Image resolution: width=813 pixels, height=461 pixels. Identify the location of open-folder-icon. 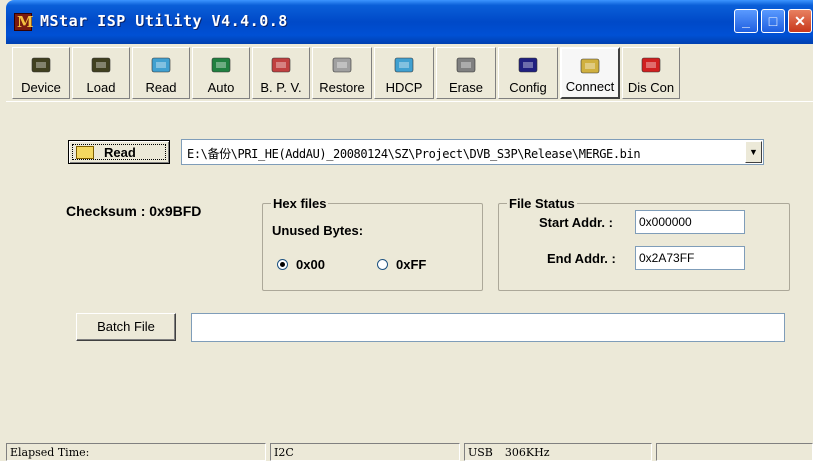
(85, 152).